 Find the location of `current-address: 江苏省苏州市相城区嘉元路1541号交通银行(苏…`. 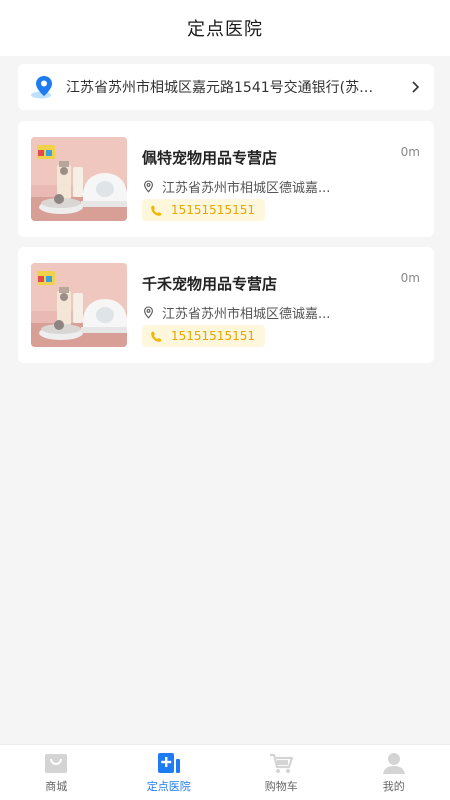

current-address: 江苏省苏州市相城区嘉元路1541号交通银行(苏… is located at coordinates (220, 88).